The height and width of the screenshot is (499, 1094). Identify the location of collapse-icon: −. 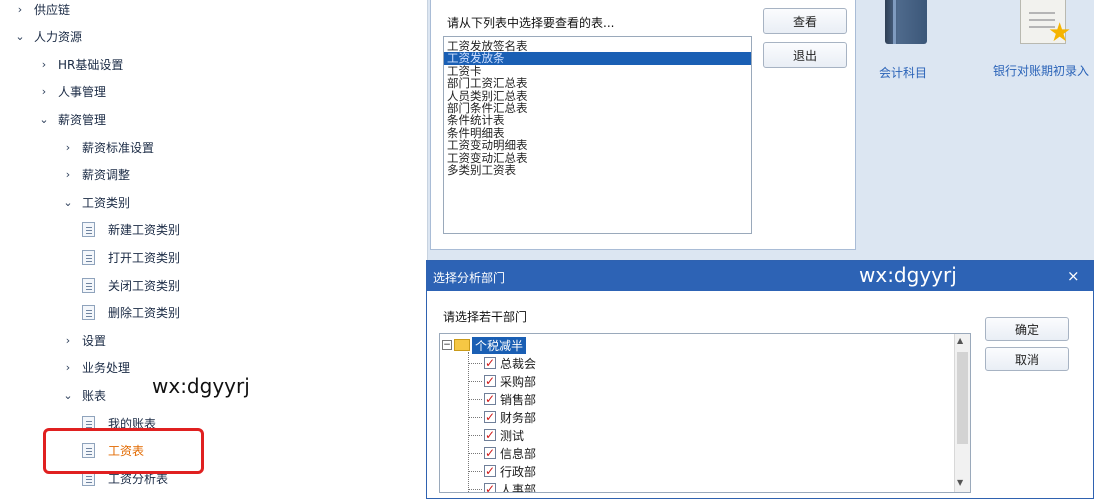
(447, 345).